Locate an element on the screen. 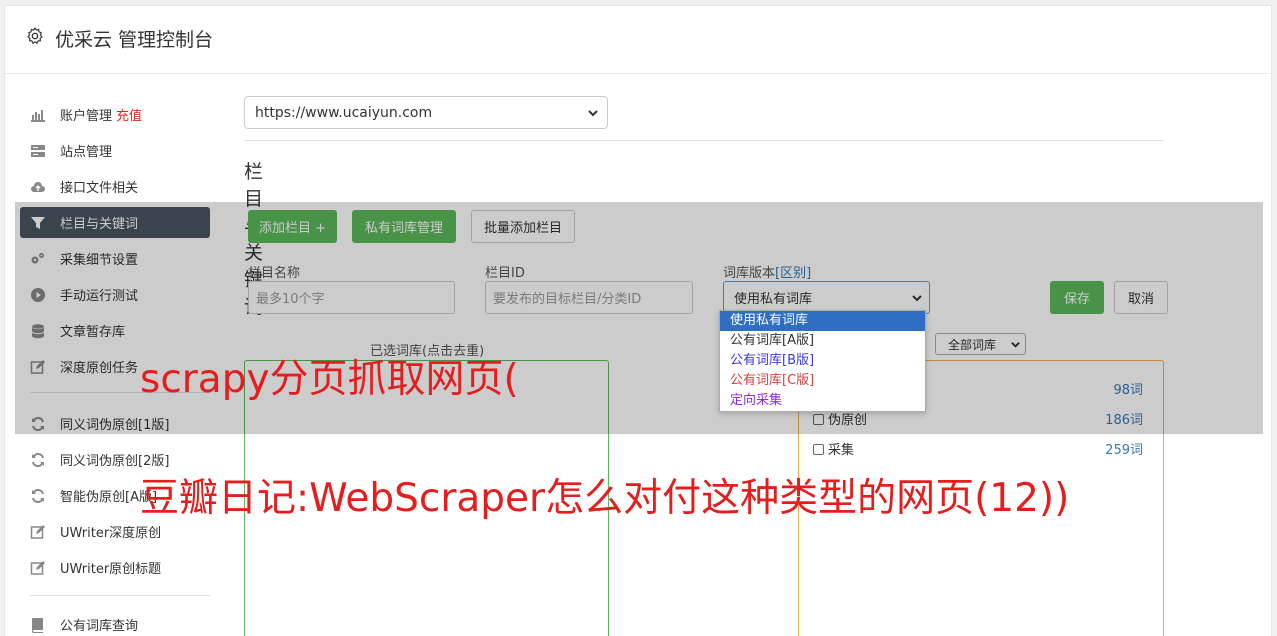 The width and height of the screenshot is (1277, 636). sidebar-item-label: 账户管理 is located at coordinates (86, 116).